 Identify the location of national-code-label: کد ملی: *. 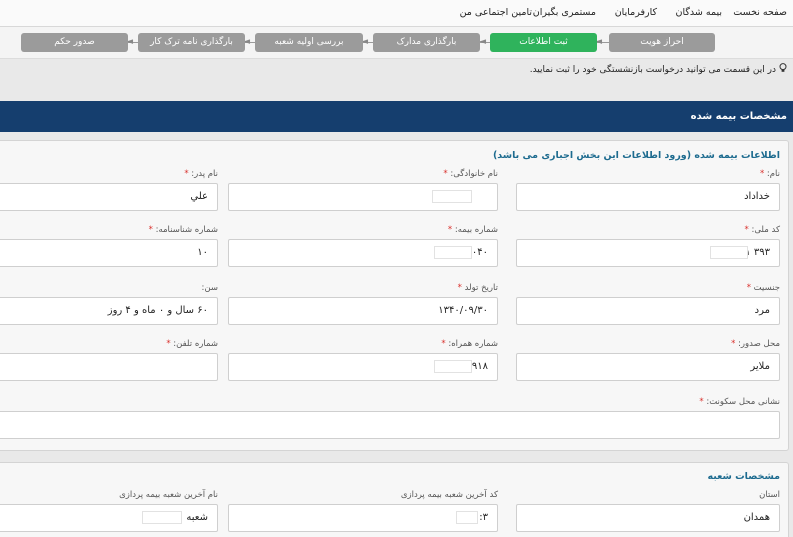
(762, 230).